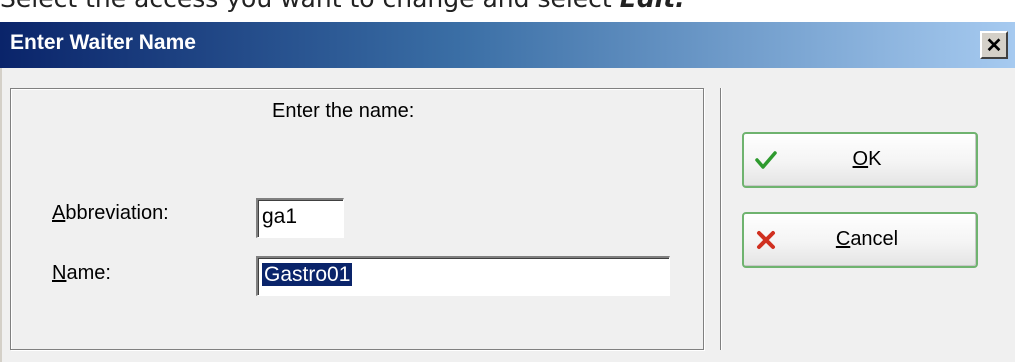  Describe the element at coordinates (343, 111) in the screenshot. I see `prompt-label: Enter the name:` at that location.